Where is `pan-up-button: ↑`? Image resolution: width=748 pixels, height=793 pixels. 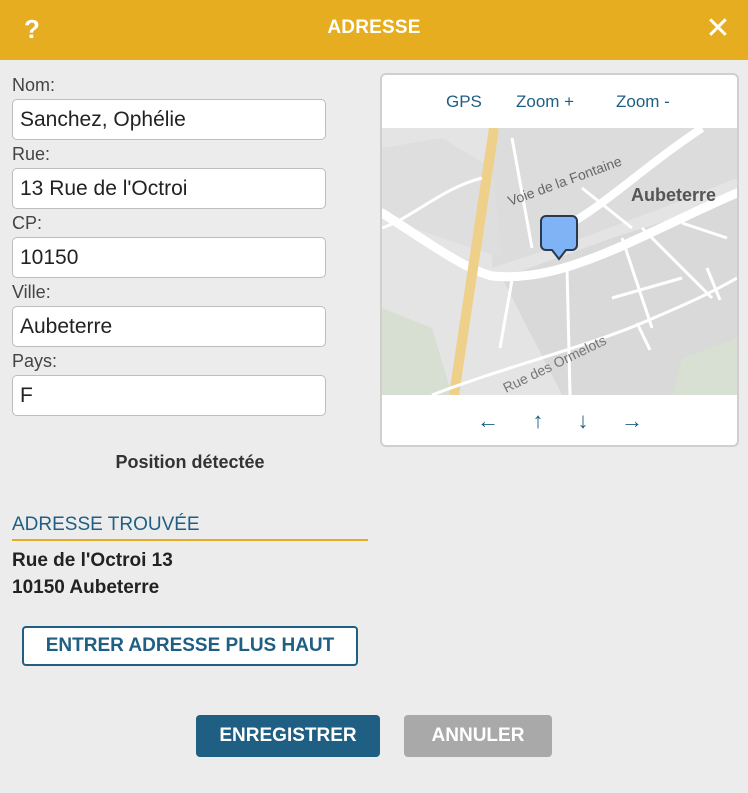 pan-up-button: ↑ is located at coordinates (538, 421).